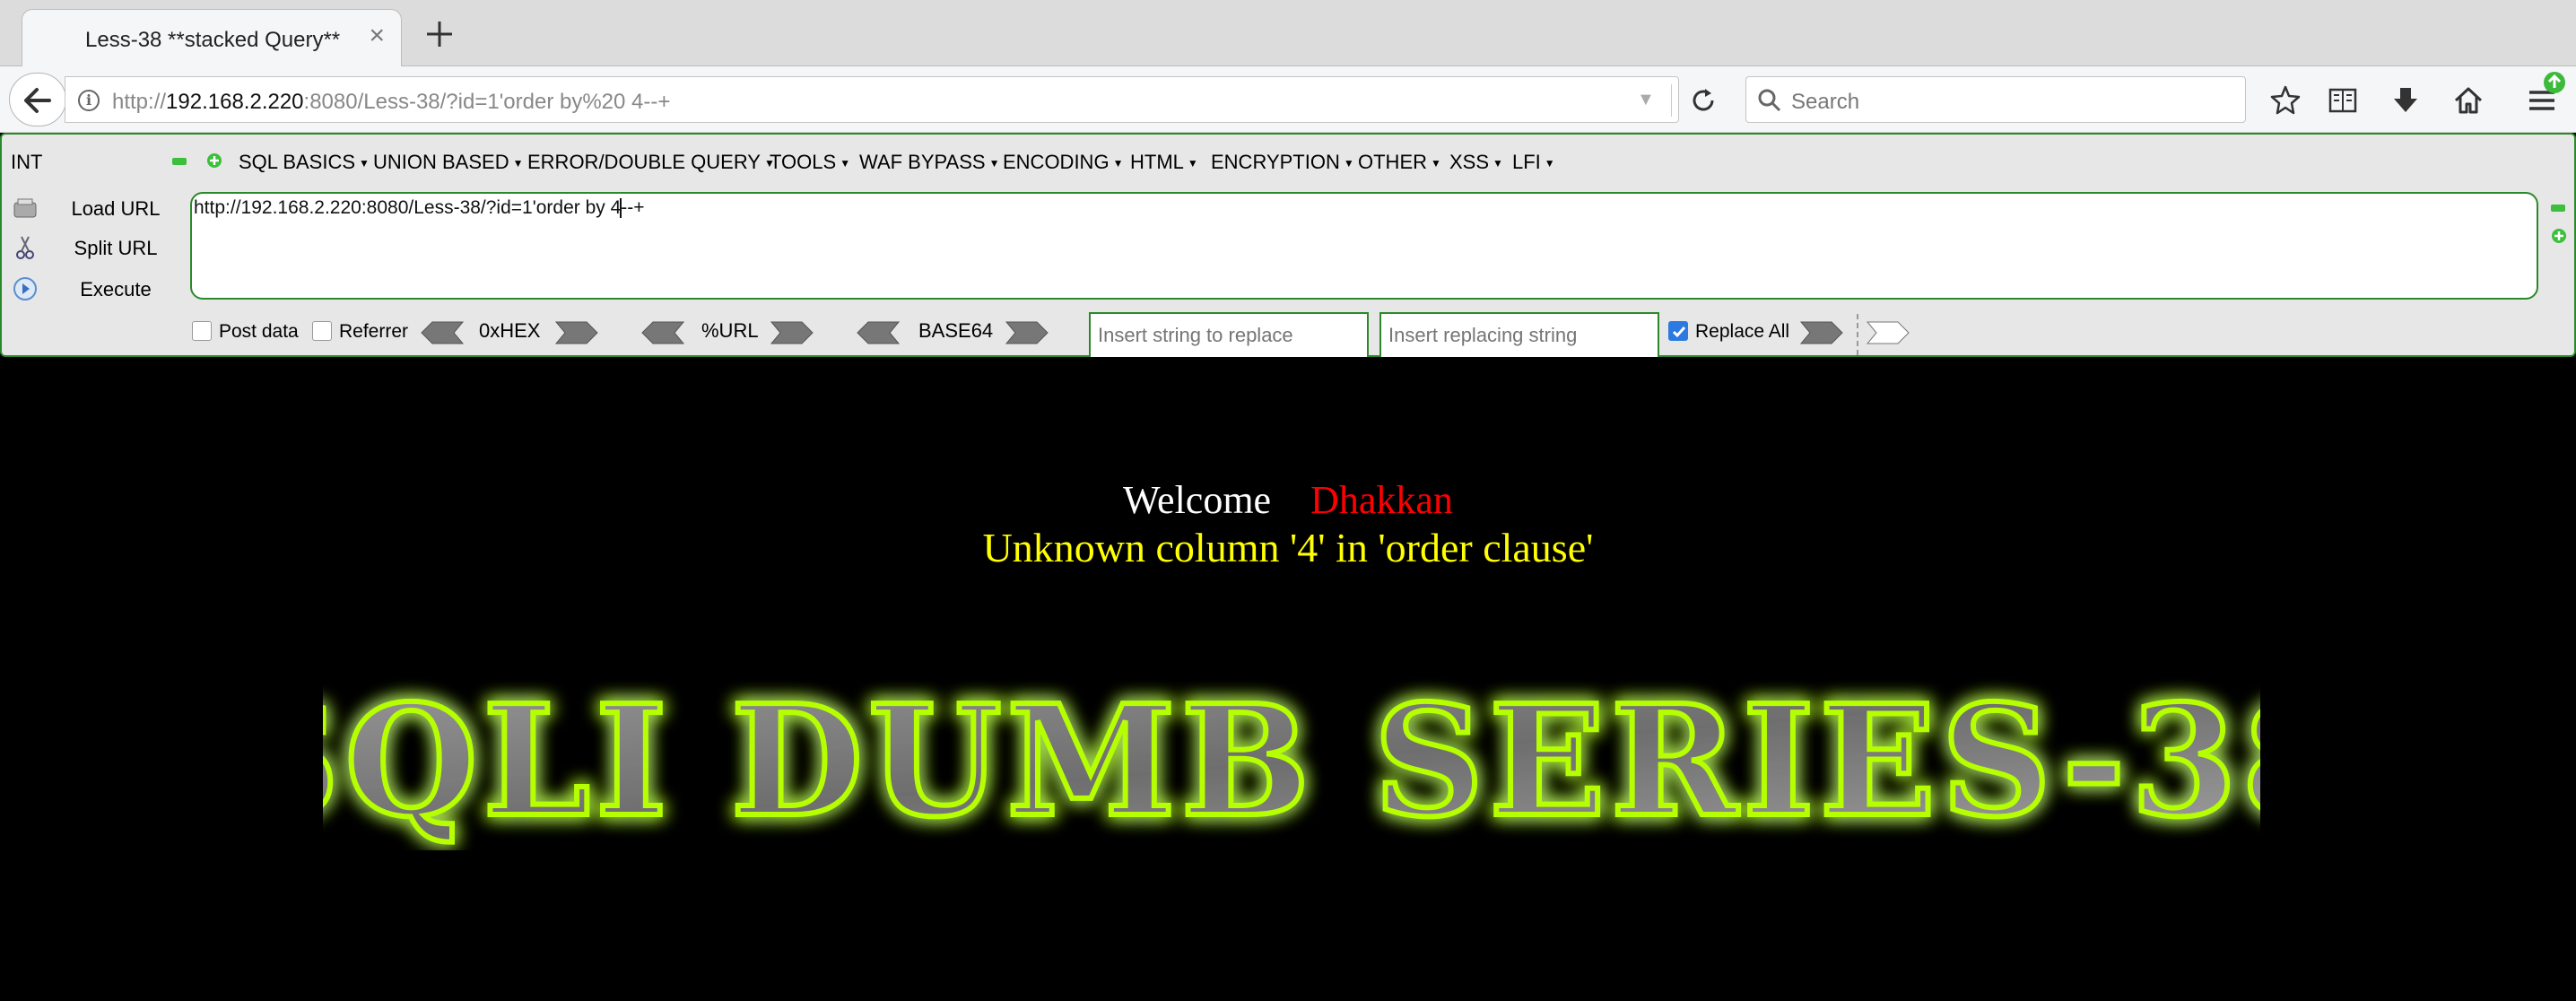 The height and width of the screenshot is (1001, 2576). I want to click on tab-title: Less-38 **stacked Query**, so click(213, 40).